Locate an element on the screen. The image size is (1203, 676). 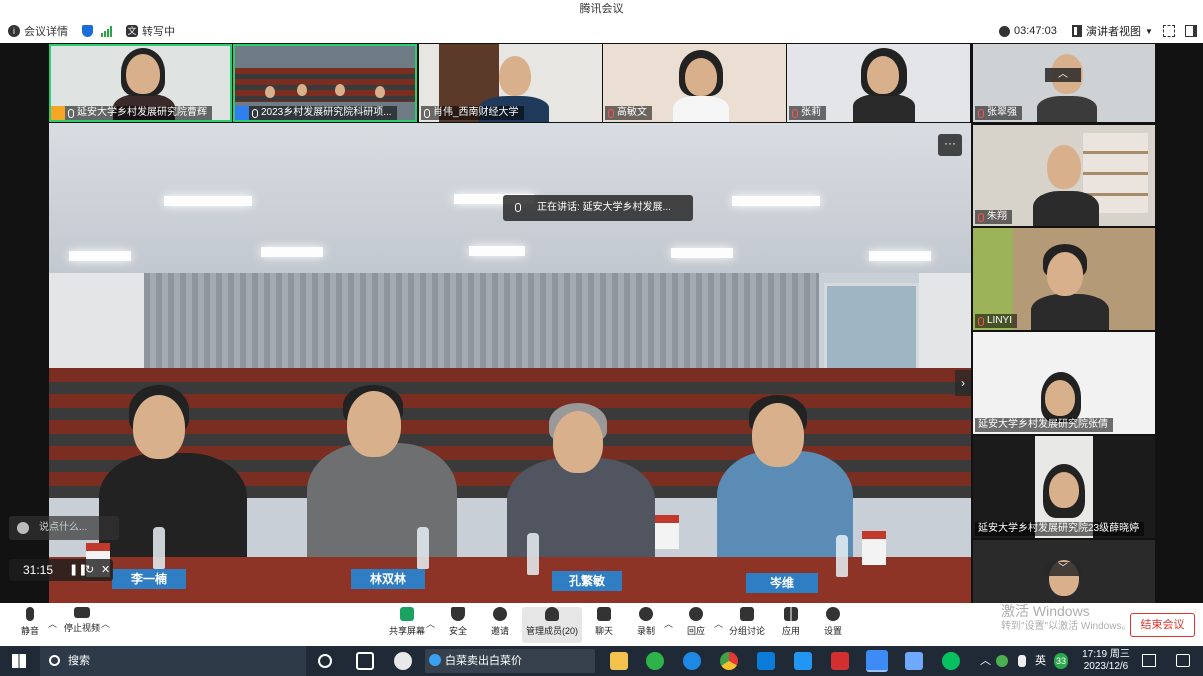
fullscreen-icon is located at coordinates (1169, 31).